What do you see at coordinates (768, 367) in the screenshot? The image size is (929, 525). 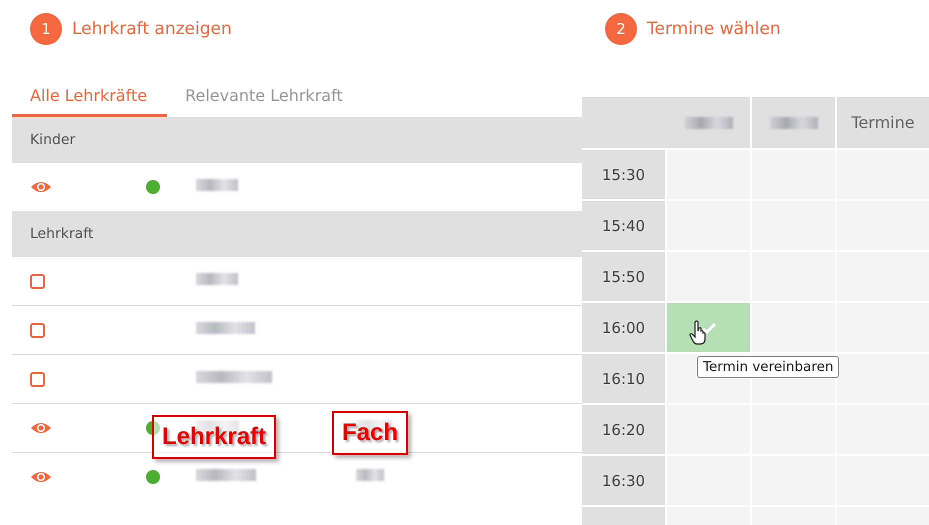 I see `tooltip: Termin vereinbaren` at bounding box center [768, 367].